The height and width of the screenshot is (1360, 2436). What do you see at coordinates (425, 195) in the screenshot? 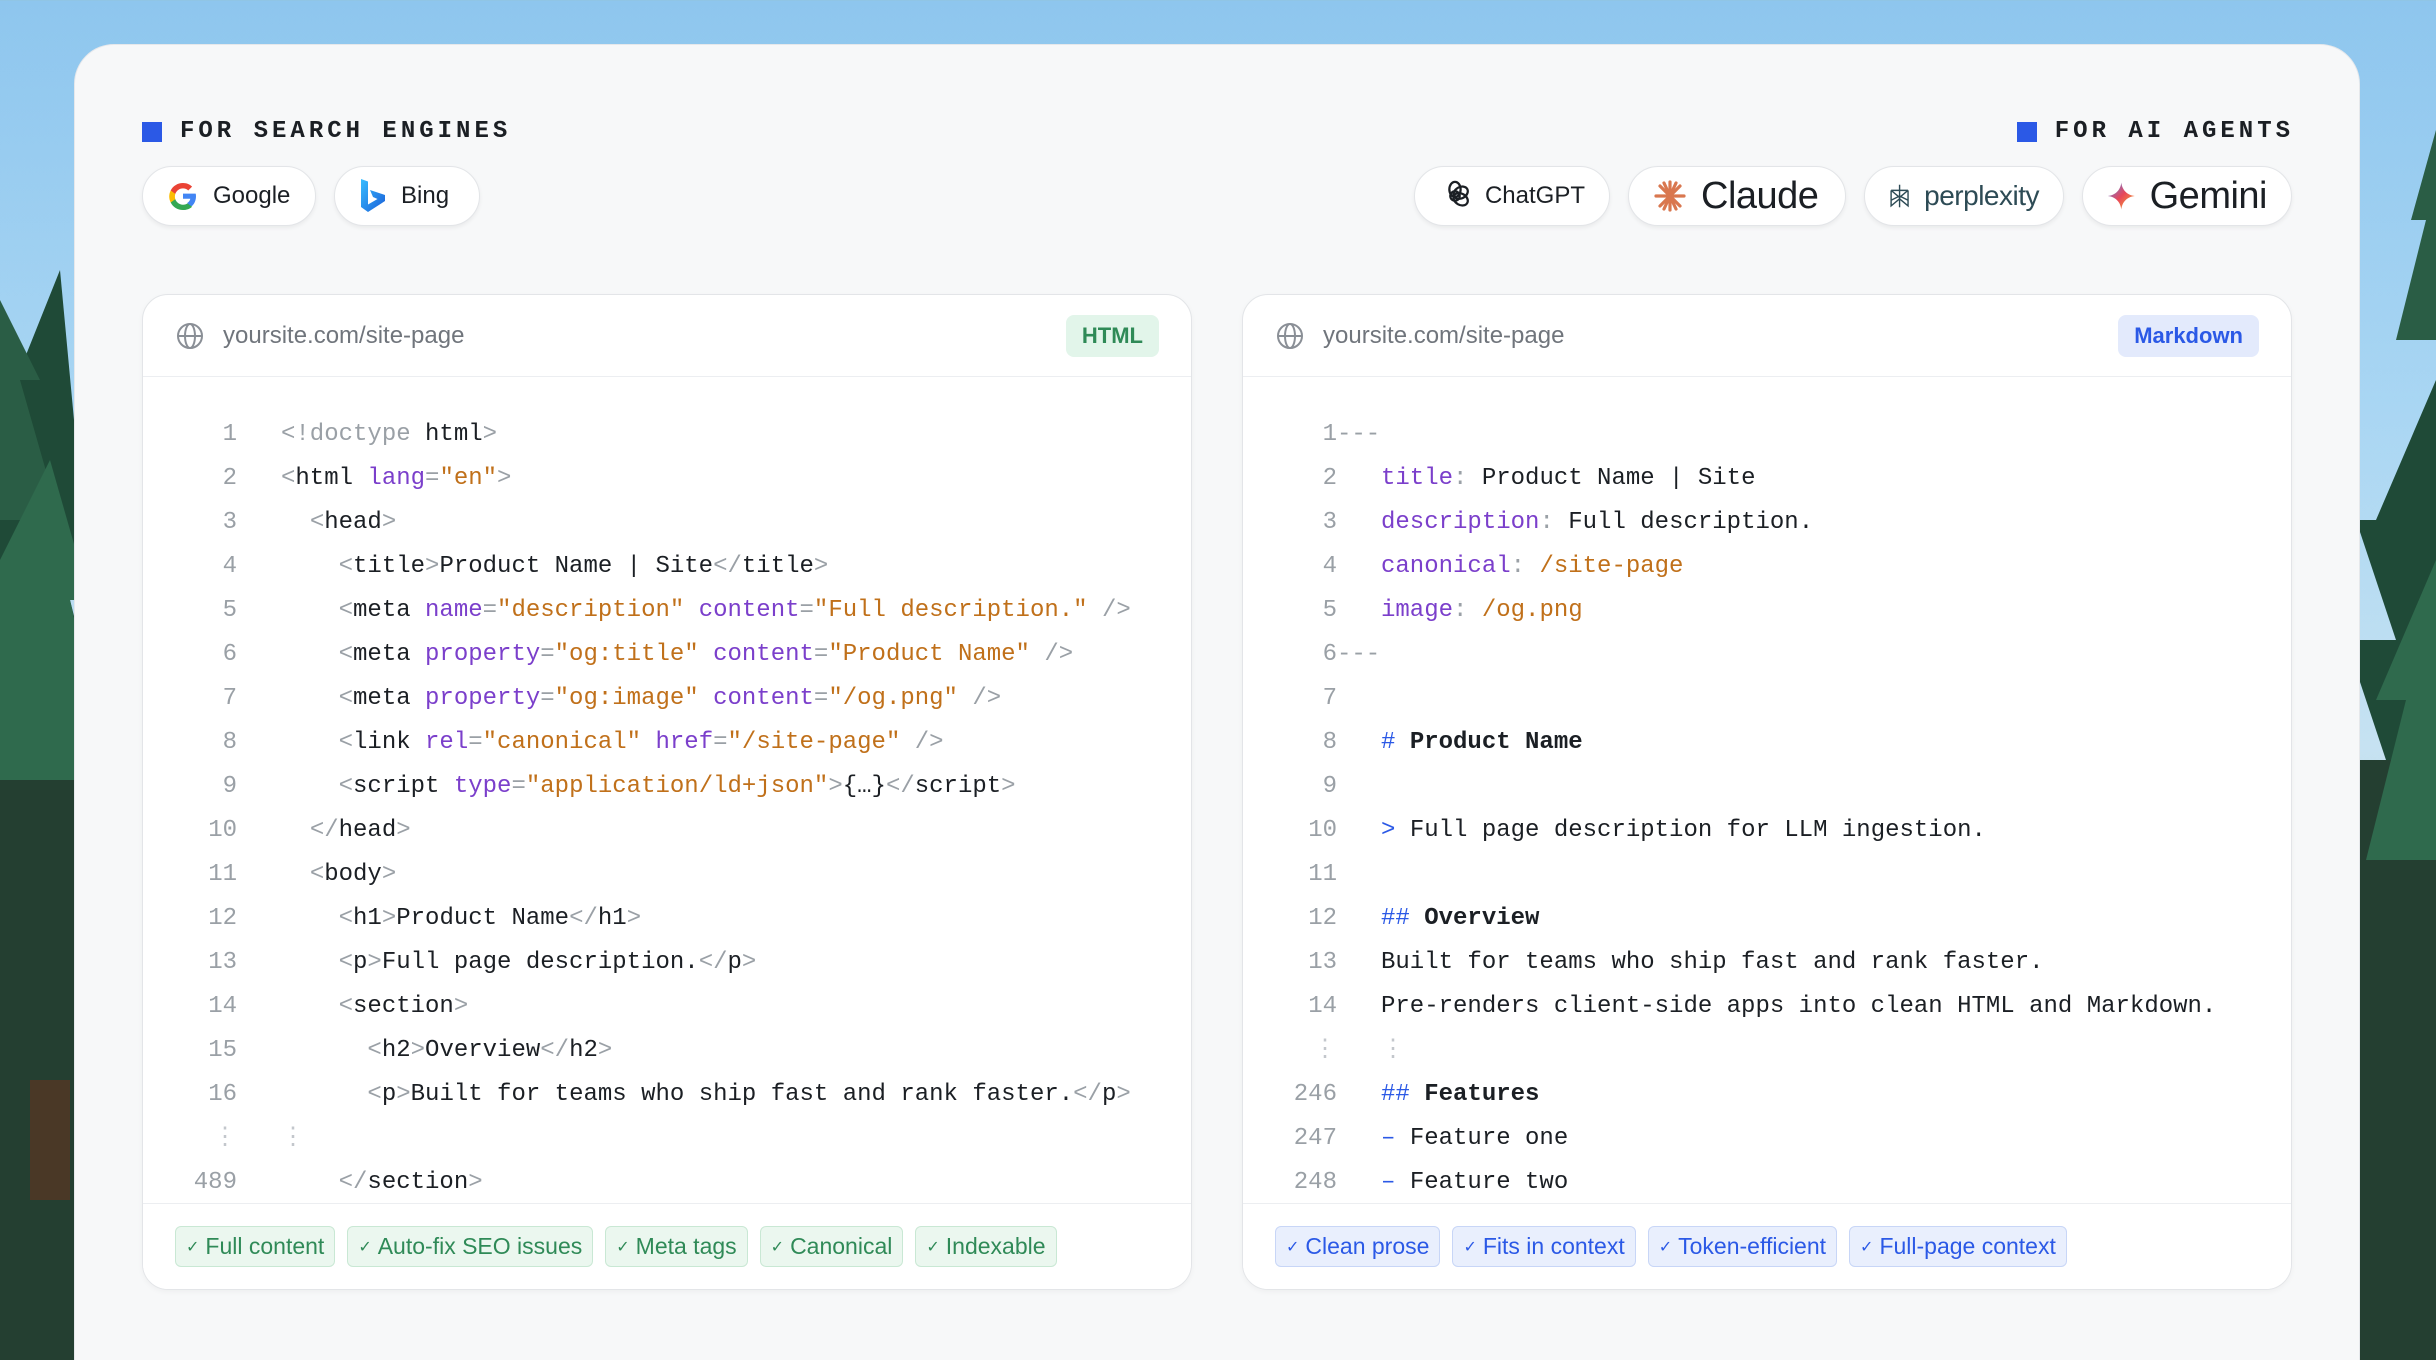
I see `bing-label: Bing` at bounding box center [425, 195].